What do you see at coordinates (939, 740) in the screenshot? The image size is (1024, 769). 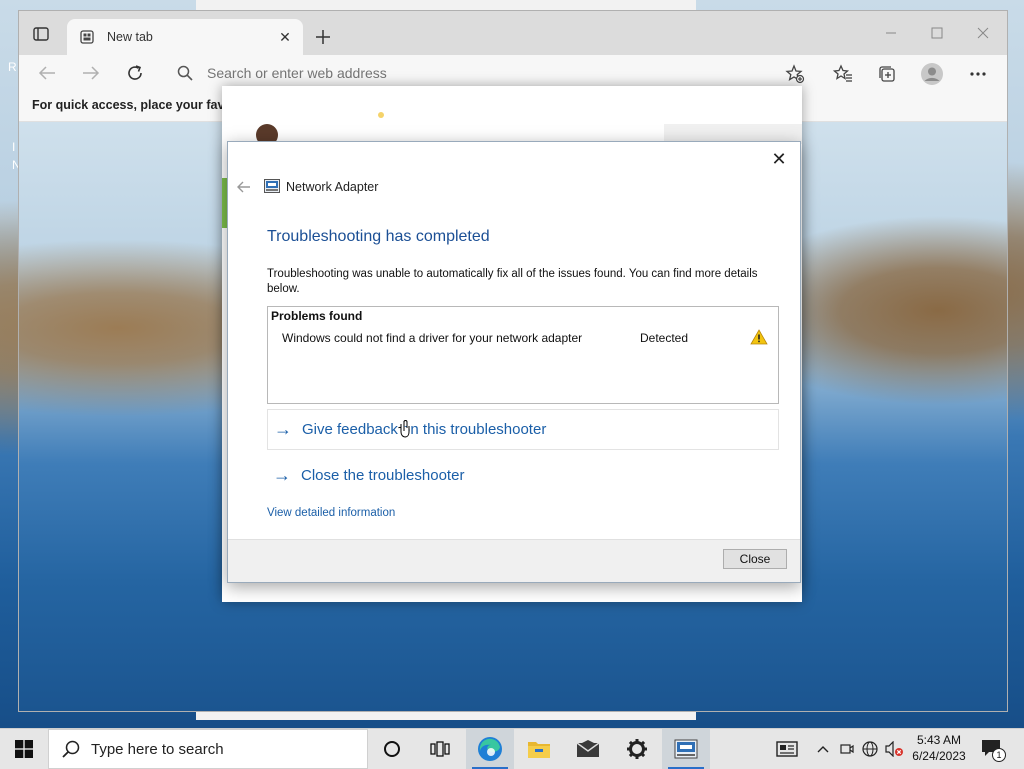 I see `clock-time: 5:43 AM` at bounding box center [939, 740].